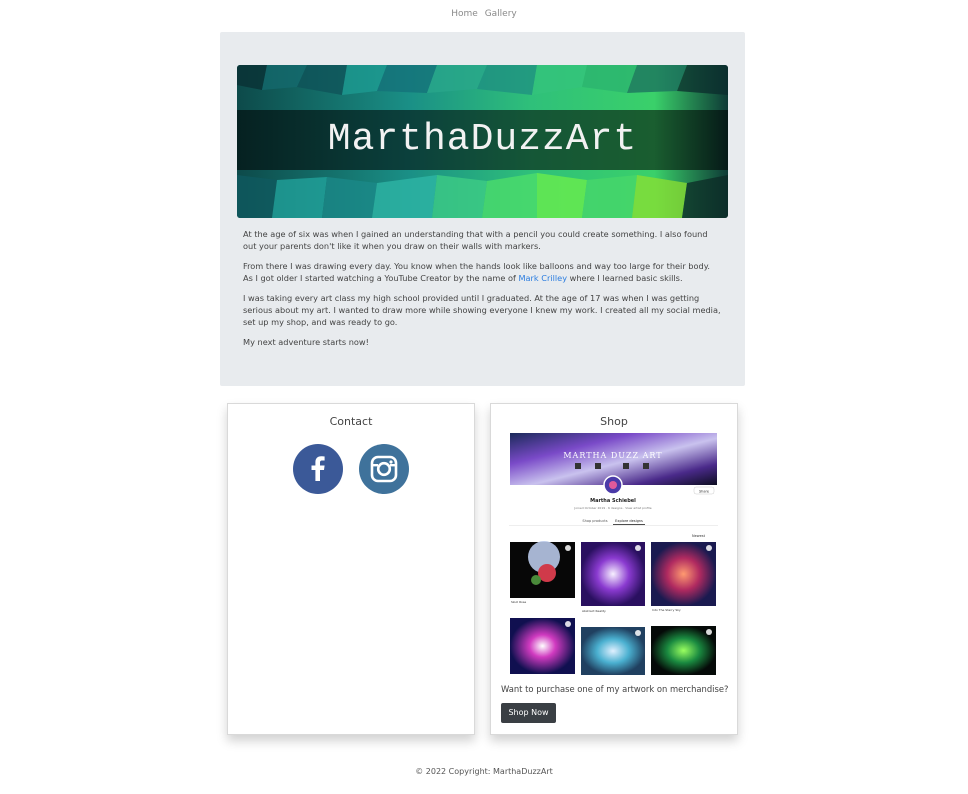 The height and width of the screenshot is (794, 968). What do you see at coordinates (612, 455) in the screenshot?
I see `svg-text: MARTHA DUZZ ART` at bounding box center [612, 455].